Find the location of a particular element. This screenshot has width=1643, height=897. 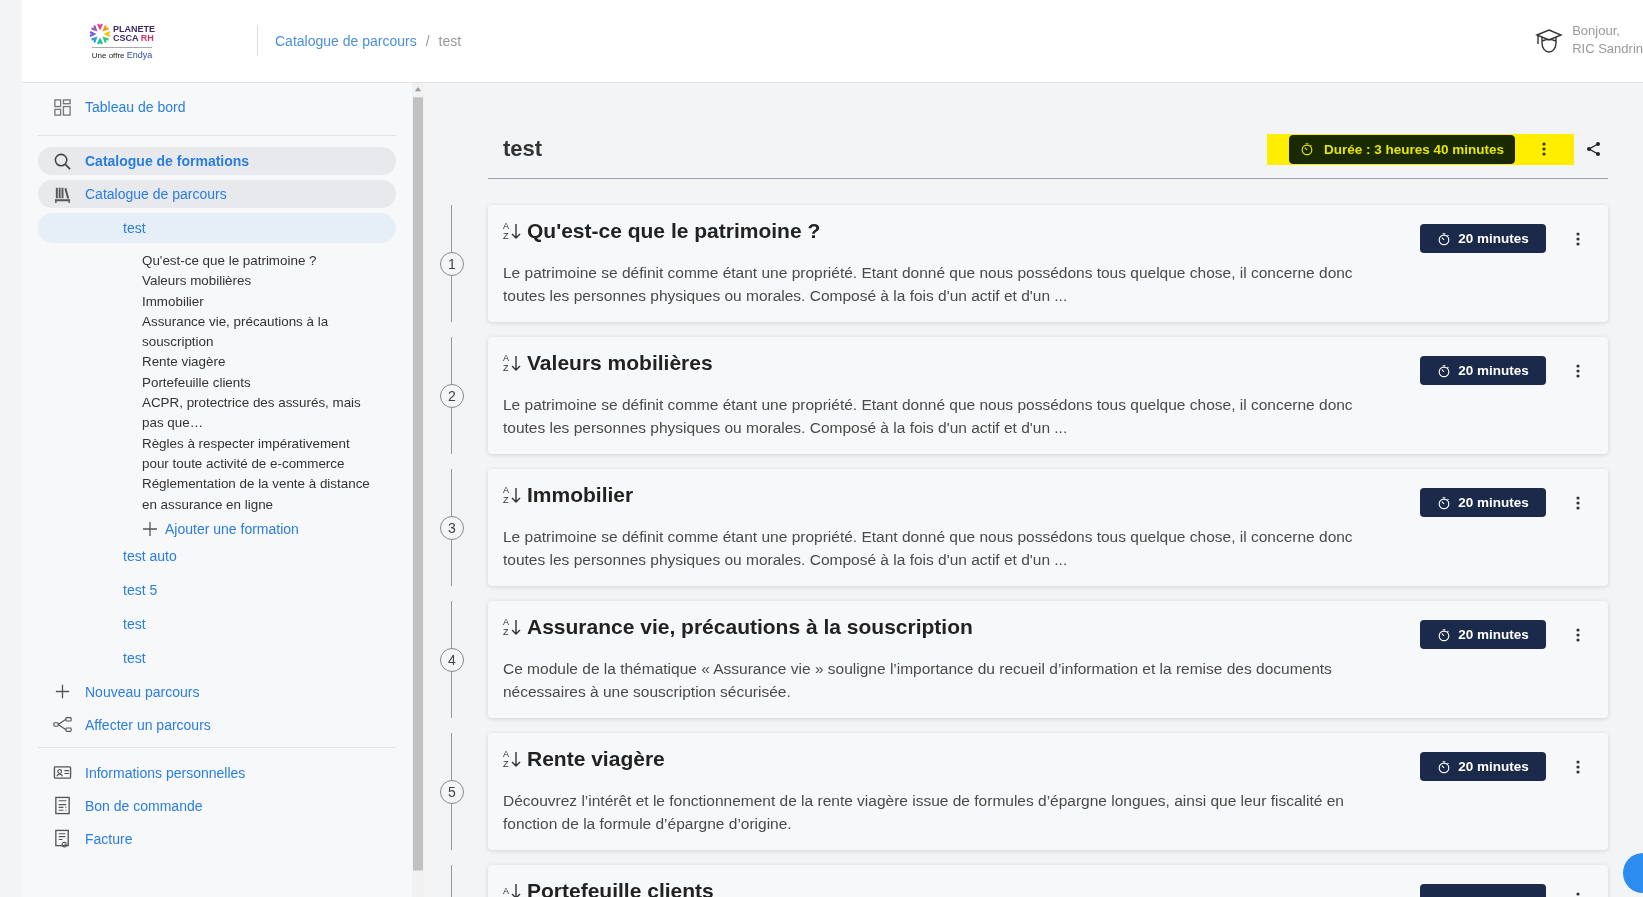

search-icon is located at coordinates (62, 161).